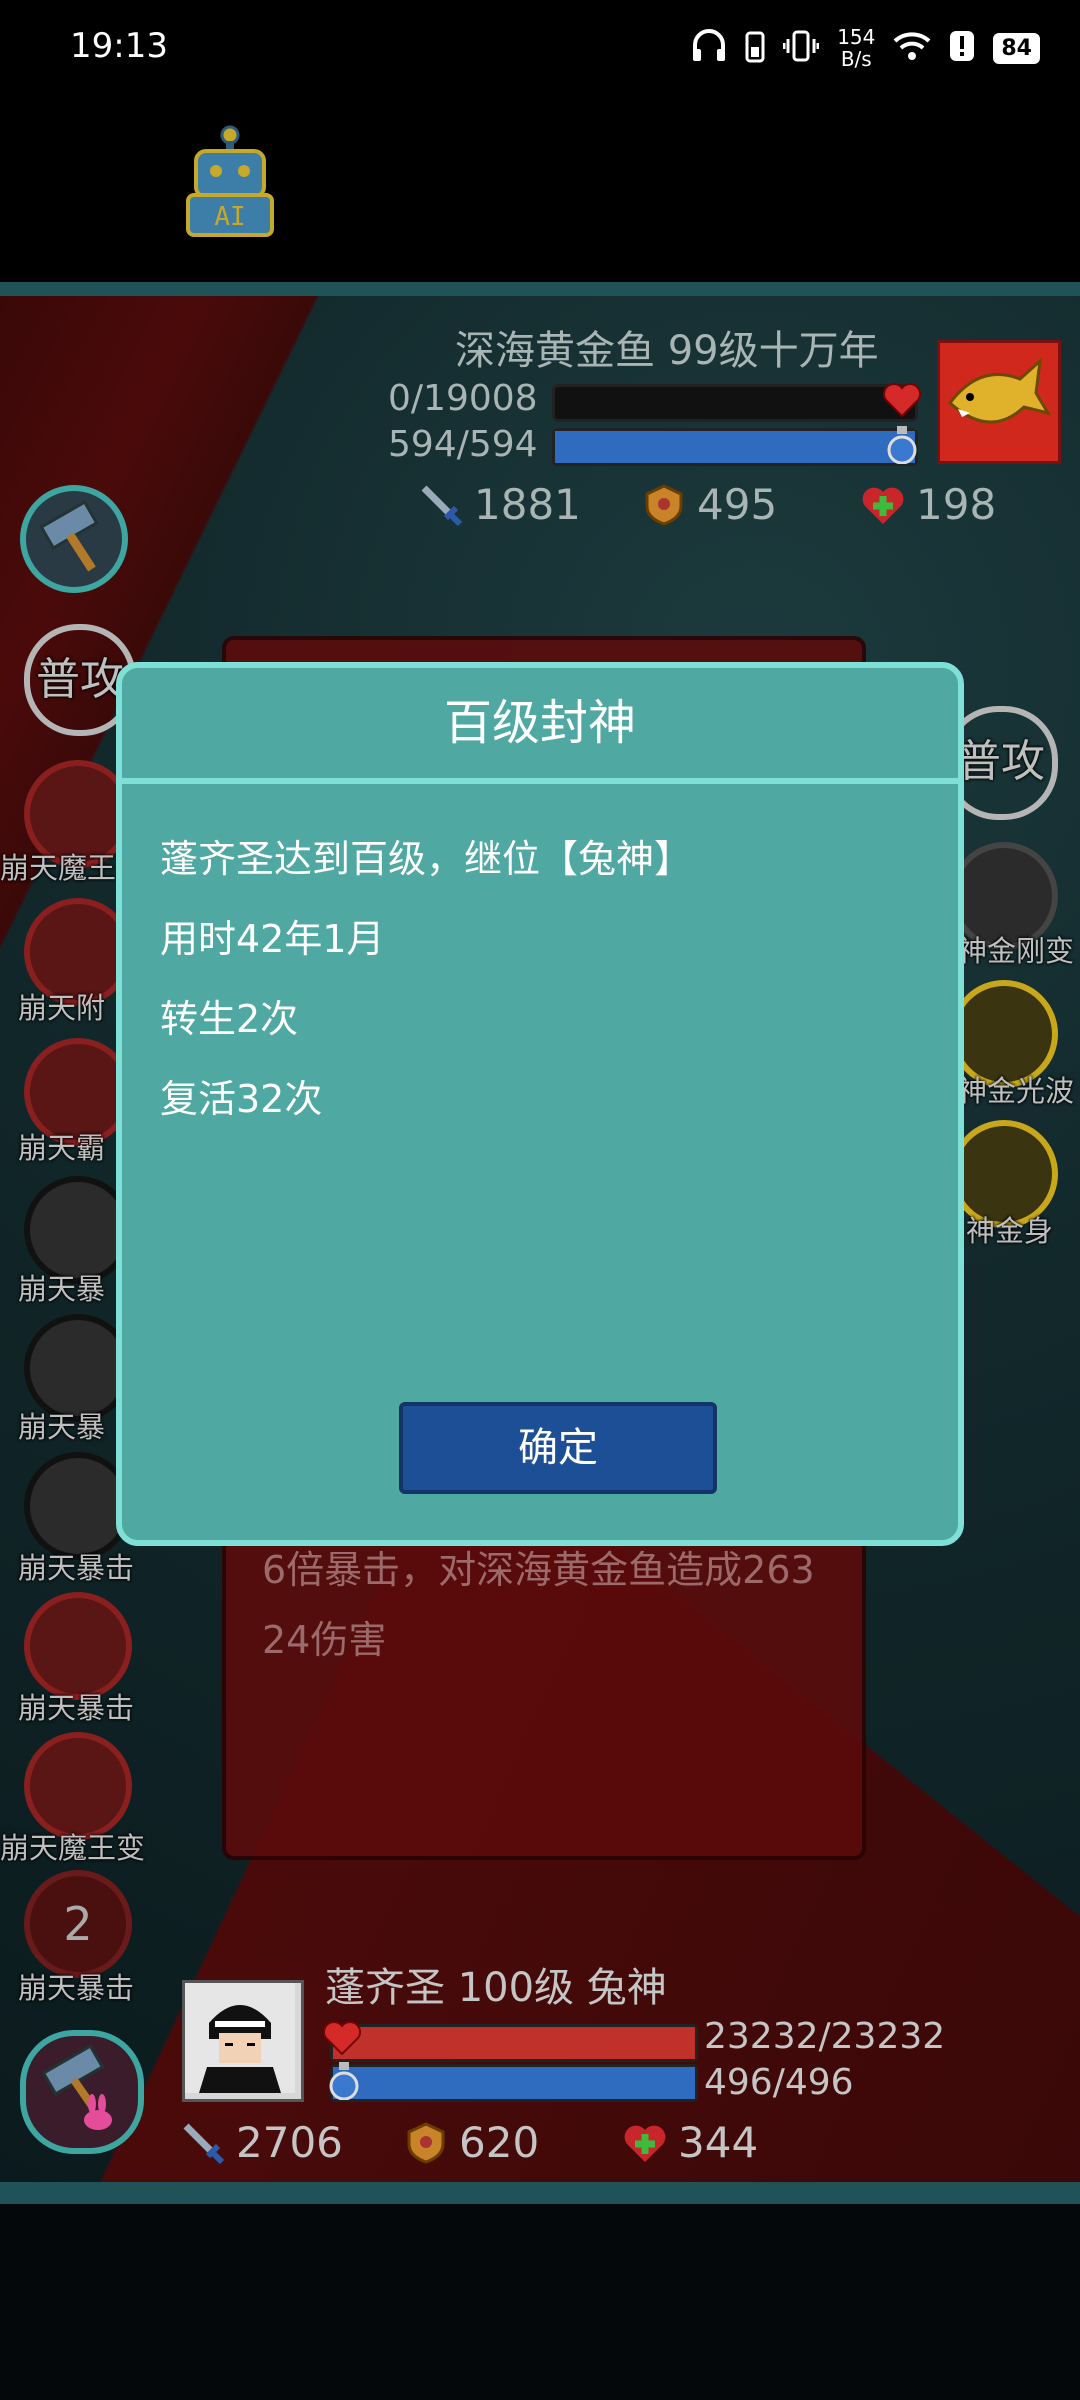  I want to click on enemy-hp-text: 0/19008, so click(463, 398).